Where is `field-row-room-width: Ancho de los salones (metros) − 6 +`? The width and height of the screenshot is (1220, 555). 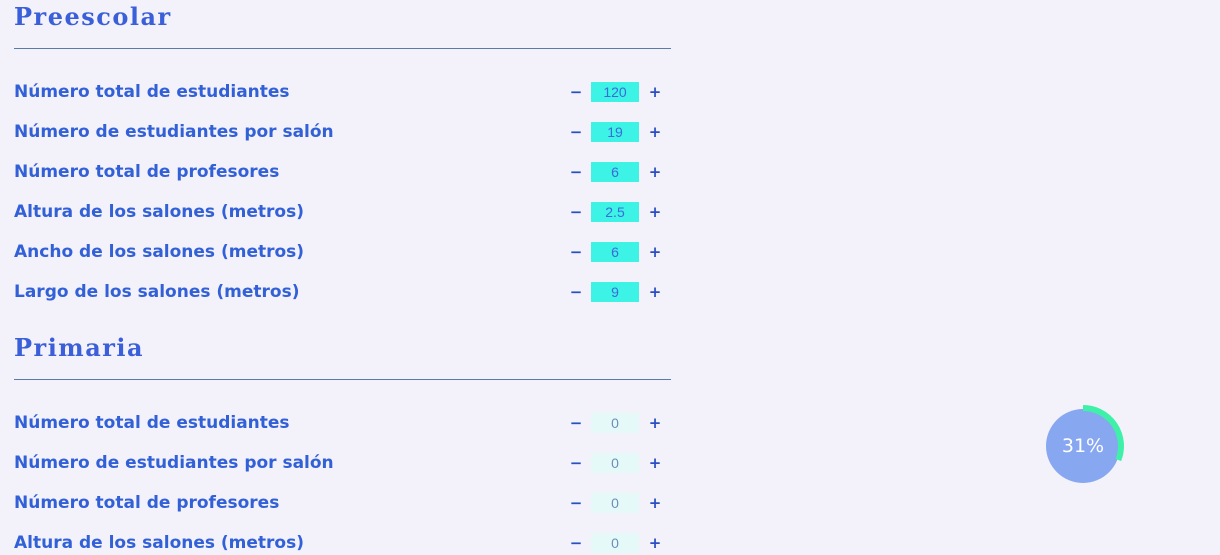 field-row-room-width: Ancho de los salones (metros) − 6 + is located at coordinates (342, 252).